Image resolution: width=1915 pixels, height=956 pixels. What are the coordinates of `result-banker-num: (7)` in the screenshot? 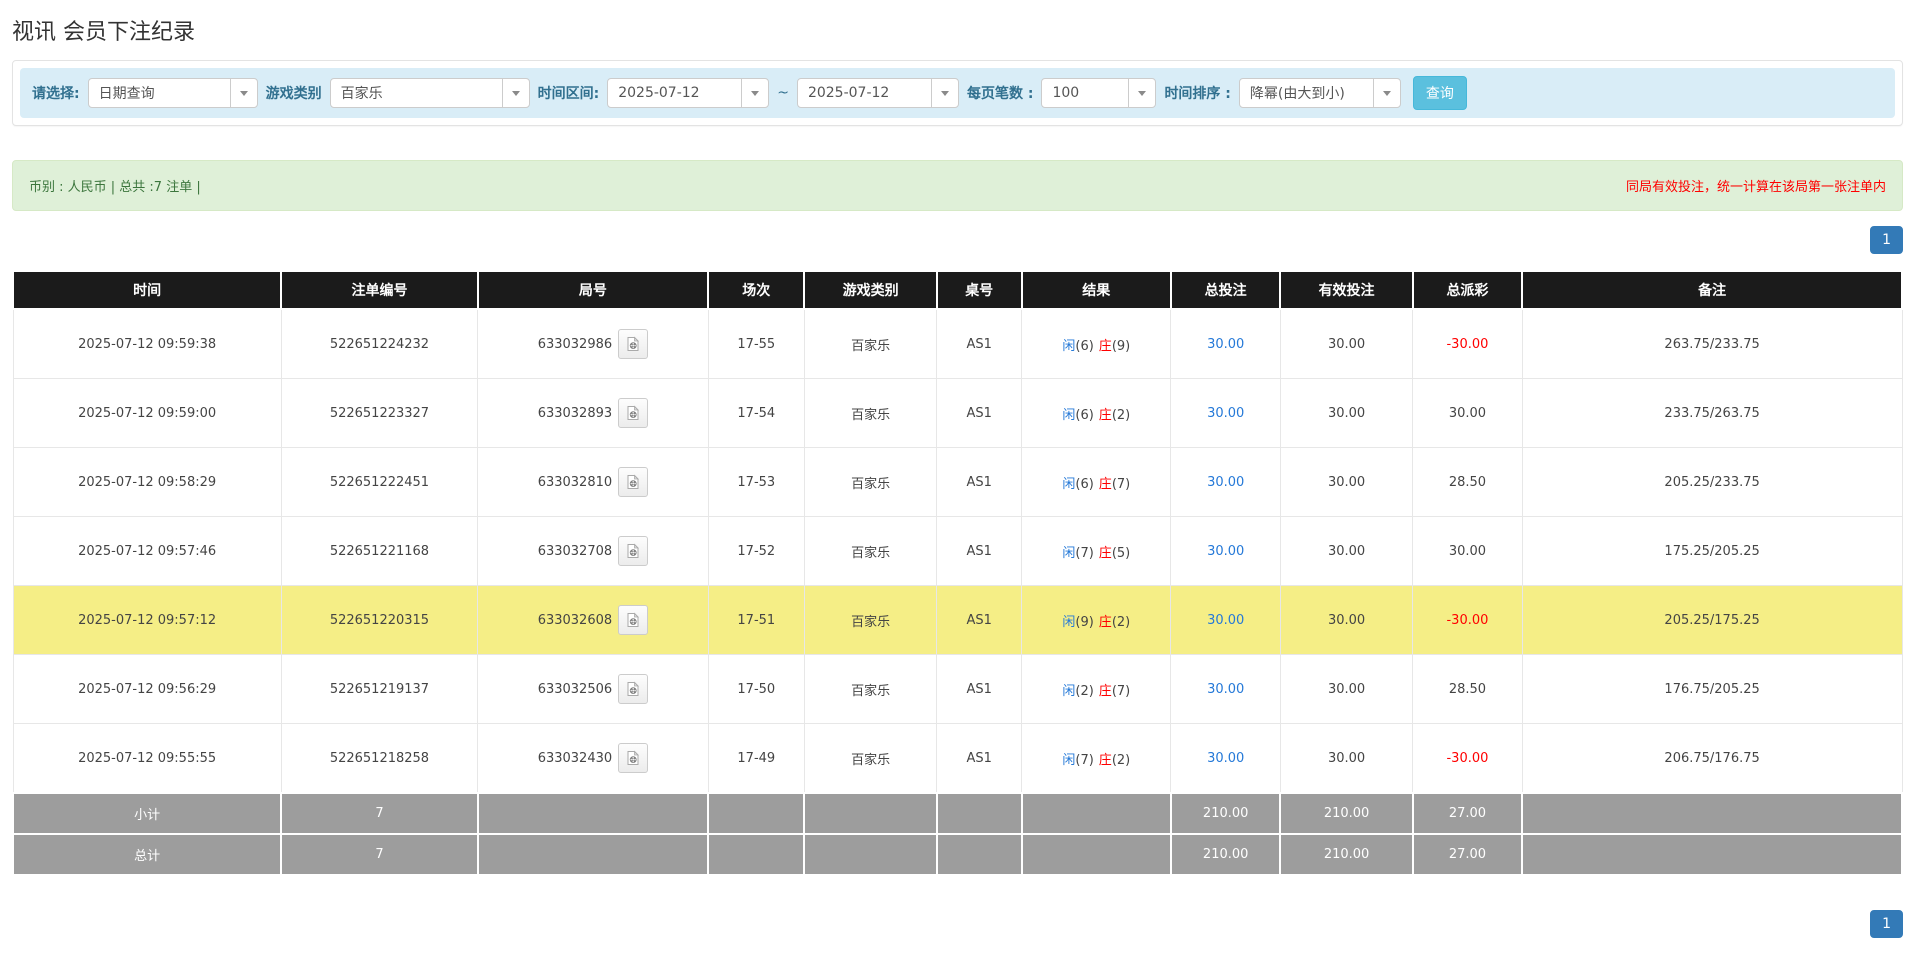 It's located at (1121, 484).